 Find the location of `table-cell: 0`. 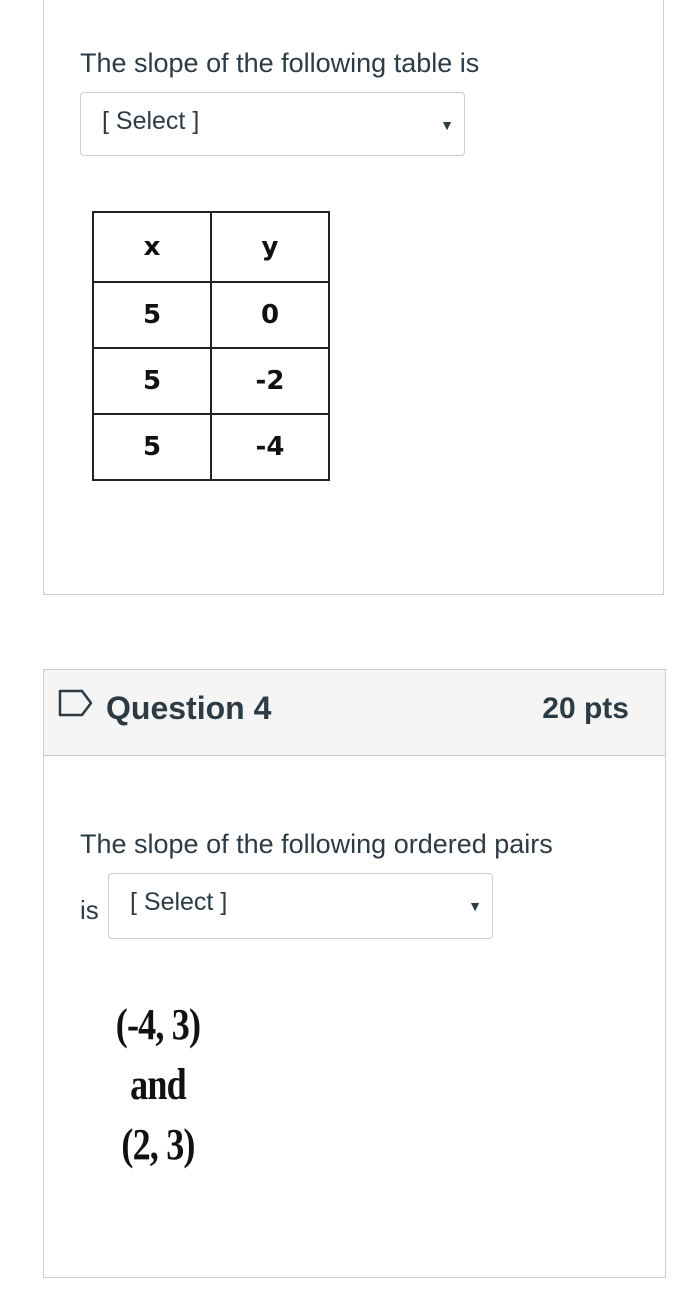

table-cell: 0 is located at coordinates (270, 315).